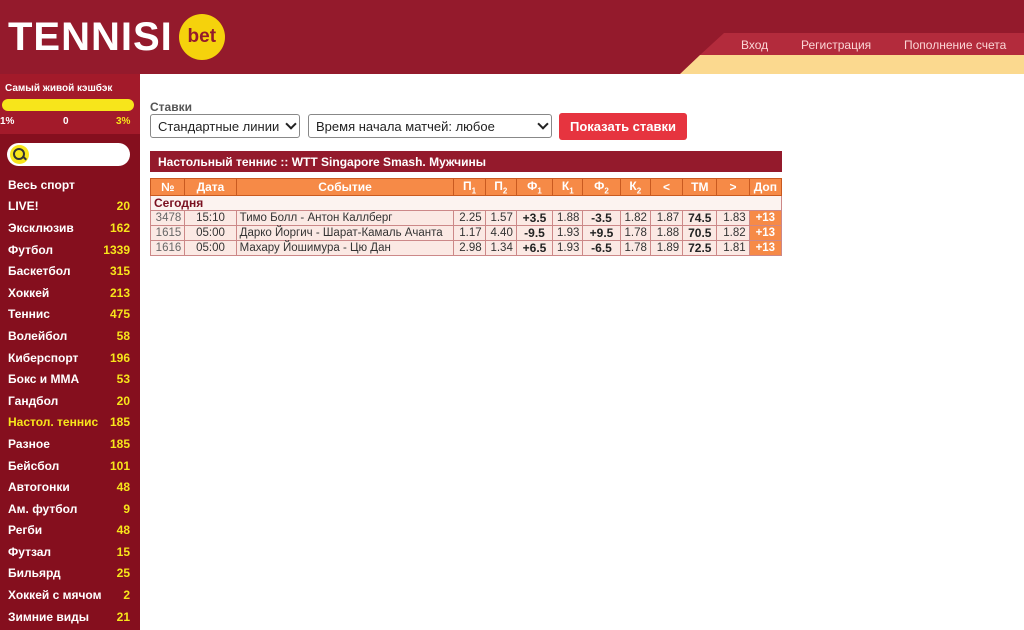 This screenshot has height=630, width=1024. What do you see at coordinates (345, 218) in the screenshot?
I see `event-name: Тимо Болл - Антон Каллберг` at bounding box center [345, 218].